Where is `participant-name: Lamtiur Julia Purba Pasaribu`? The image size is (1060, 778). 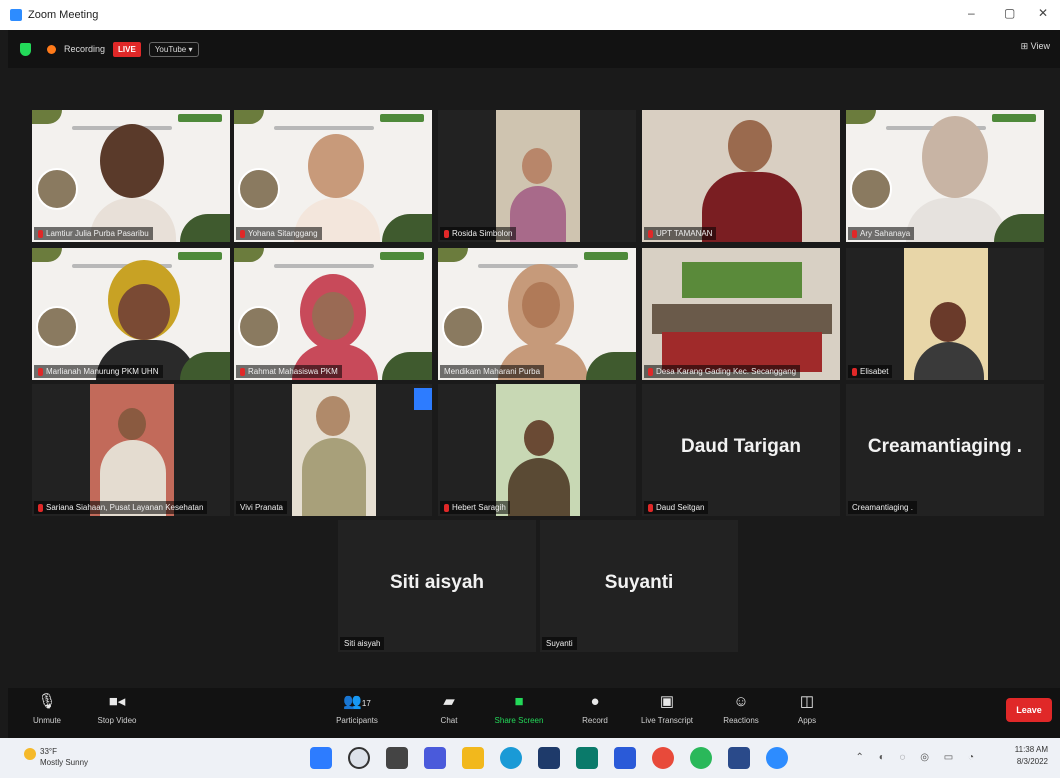 participant-name: Lamtiur Julia Purba Pasaribu is located at coordinates (93, 233).